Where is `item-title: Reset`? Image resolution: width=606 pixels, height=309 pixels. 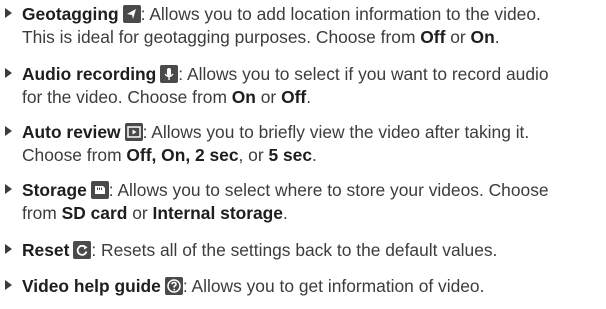
item-title: Reset is located at coordinates (46, 250).